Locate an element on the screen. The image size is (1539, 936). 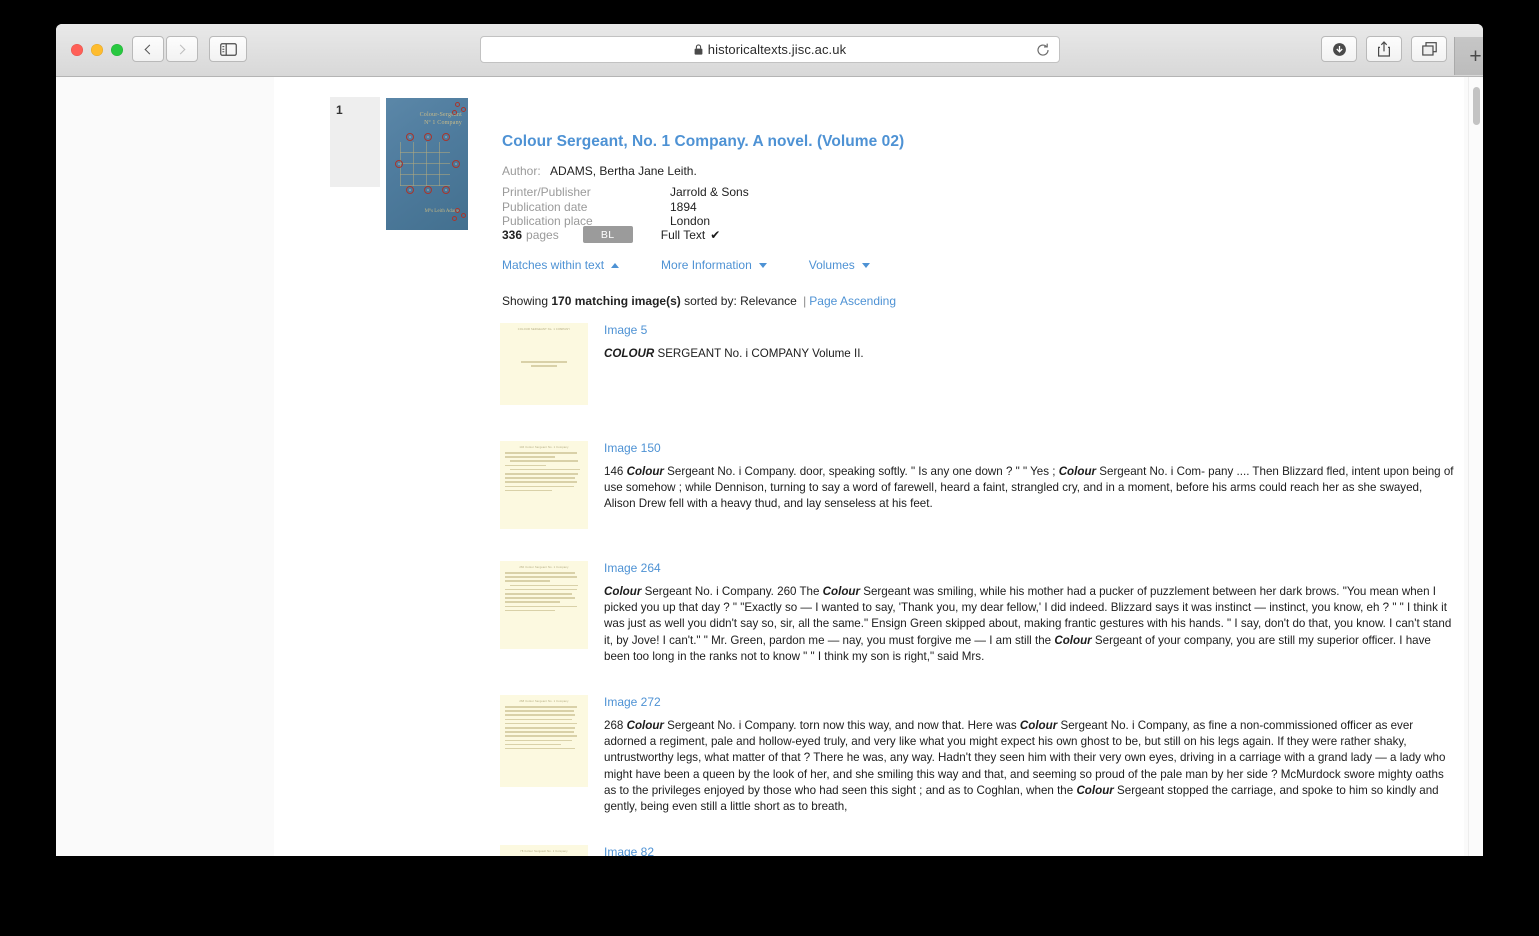
url-text: historicaltexts.jisc.ac.uk is located at coordinates (777, 49).